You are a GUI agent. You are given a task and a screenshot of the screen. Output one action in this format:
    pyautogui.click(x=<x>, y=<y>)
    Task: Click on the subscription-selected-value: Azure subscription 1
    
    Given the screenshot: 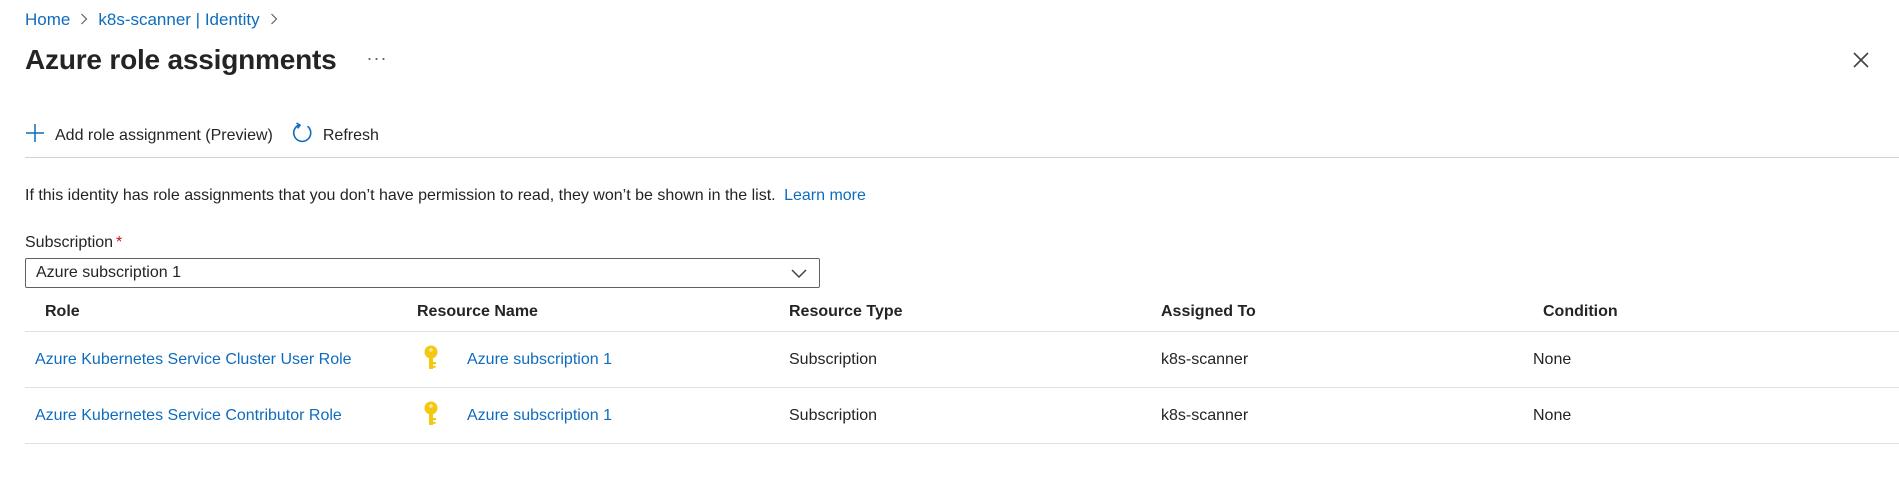 What is the action you would take?
    pyautogui.click(x=108, y=272)
    